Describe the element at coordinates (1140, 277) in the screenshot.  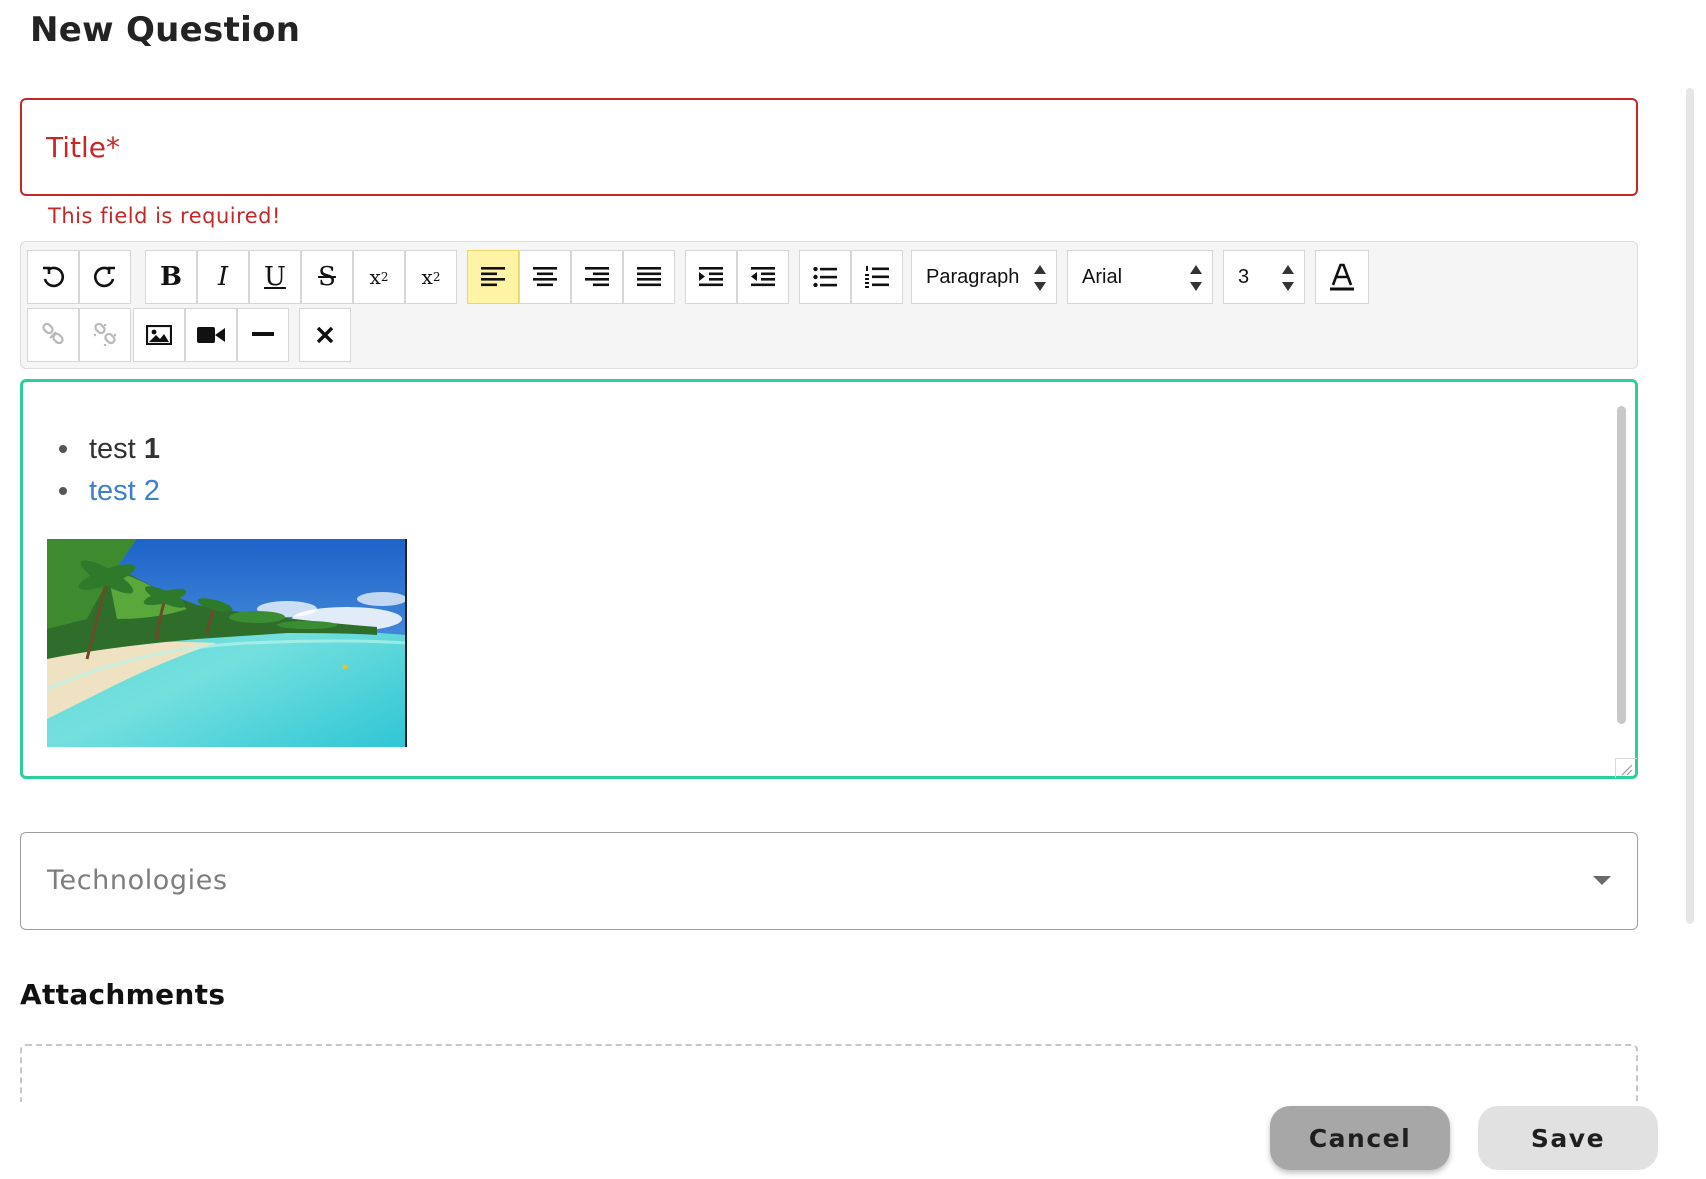
I see `font-select: Arial` at that location.